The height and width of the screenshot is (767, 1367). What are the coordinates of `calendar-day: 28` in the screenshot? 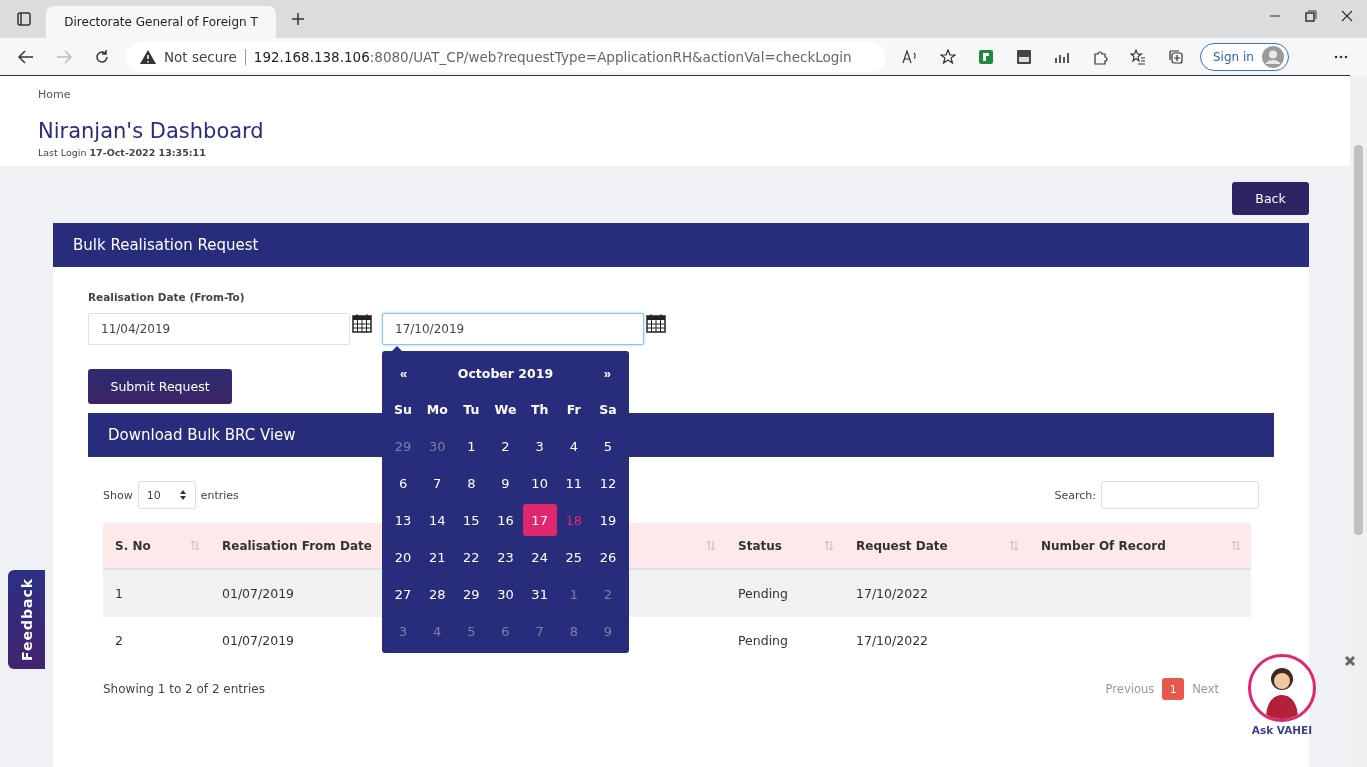 It's located at (437, 594).